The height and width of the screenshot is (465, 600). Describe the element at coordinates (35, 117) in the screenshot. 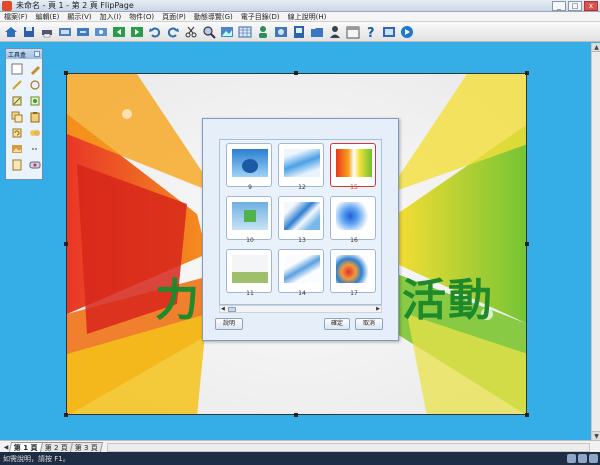

I see `paste-tool-icon` at that location.